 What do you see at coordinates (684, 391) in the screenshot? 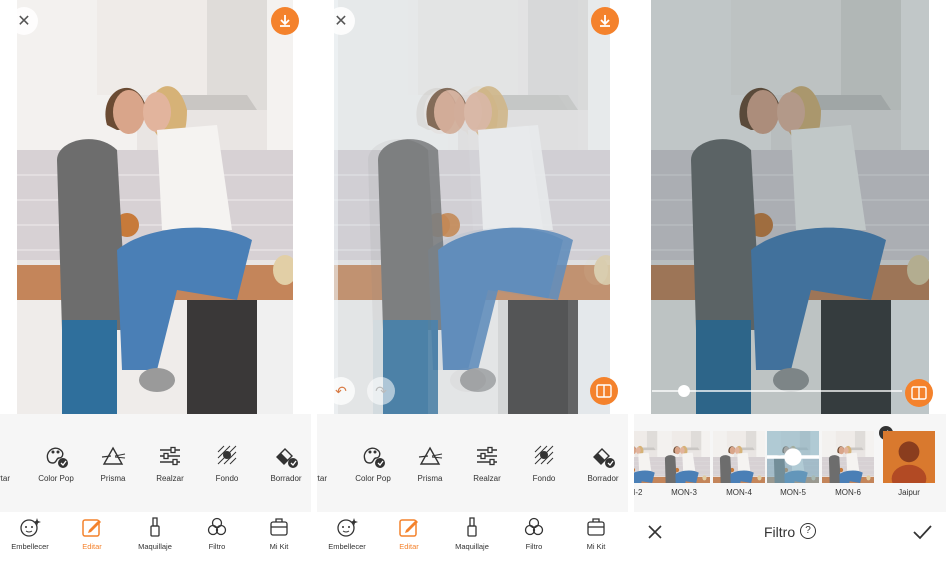
I see `slider-handle` at bounding box center [684, 391].